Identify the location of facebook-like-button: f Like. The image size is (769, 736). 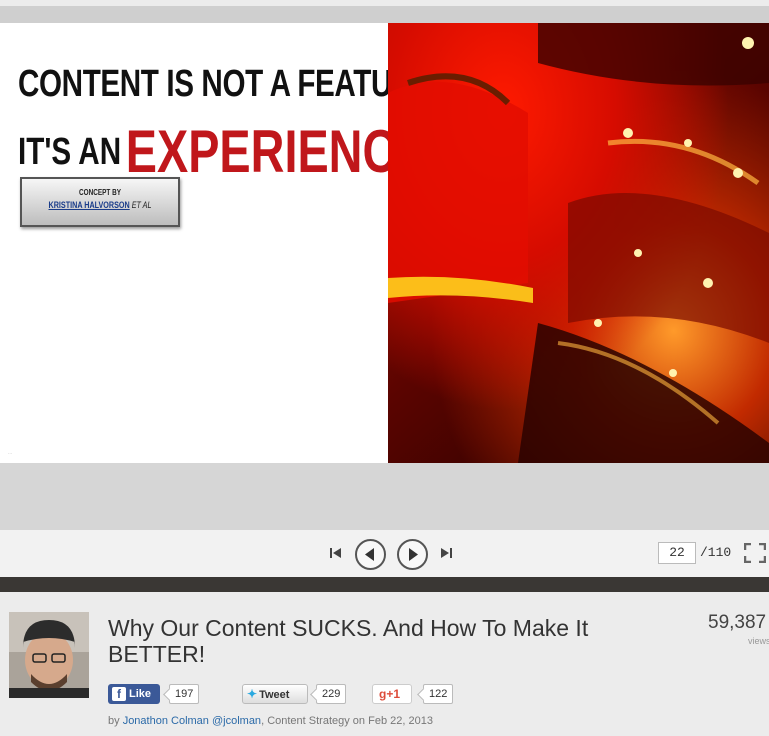
(134, 694).